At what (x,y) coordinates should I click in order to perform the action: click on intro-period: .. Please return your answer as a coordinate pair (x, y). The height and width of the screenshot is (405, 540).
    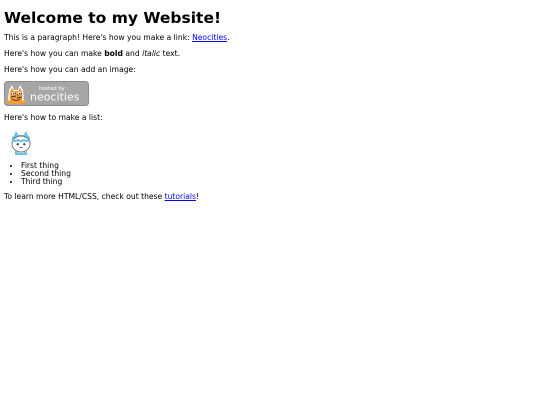
    Looking at the image, I should click on (228, 37).